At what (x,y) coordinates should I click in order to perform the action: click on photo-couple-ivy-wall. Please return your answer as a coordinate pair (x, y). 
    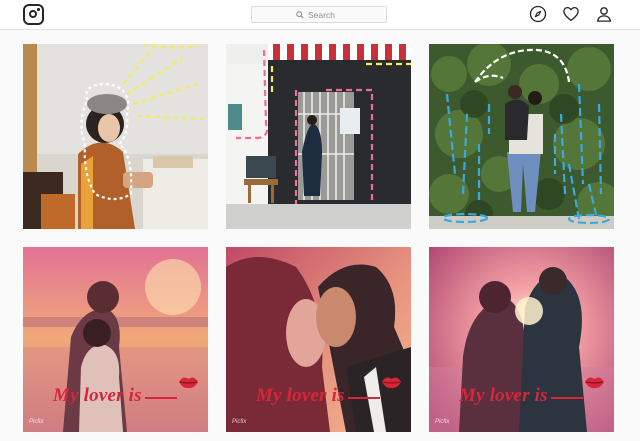
    Looking at the image, I should click on (521, 136).